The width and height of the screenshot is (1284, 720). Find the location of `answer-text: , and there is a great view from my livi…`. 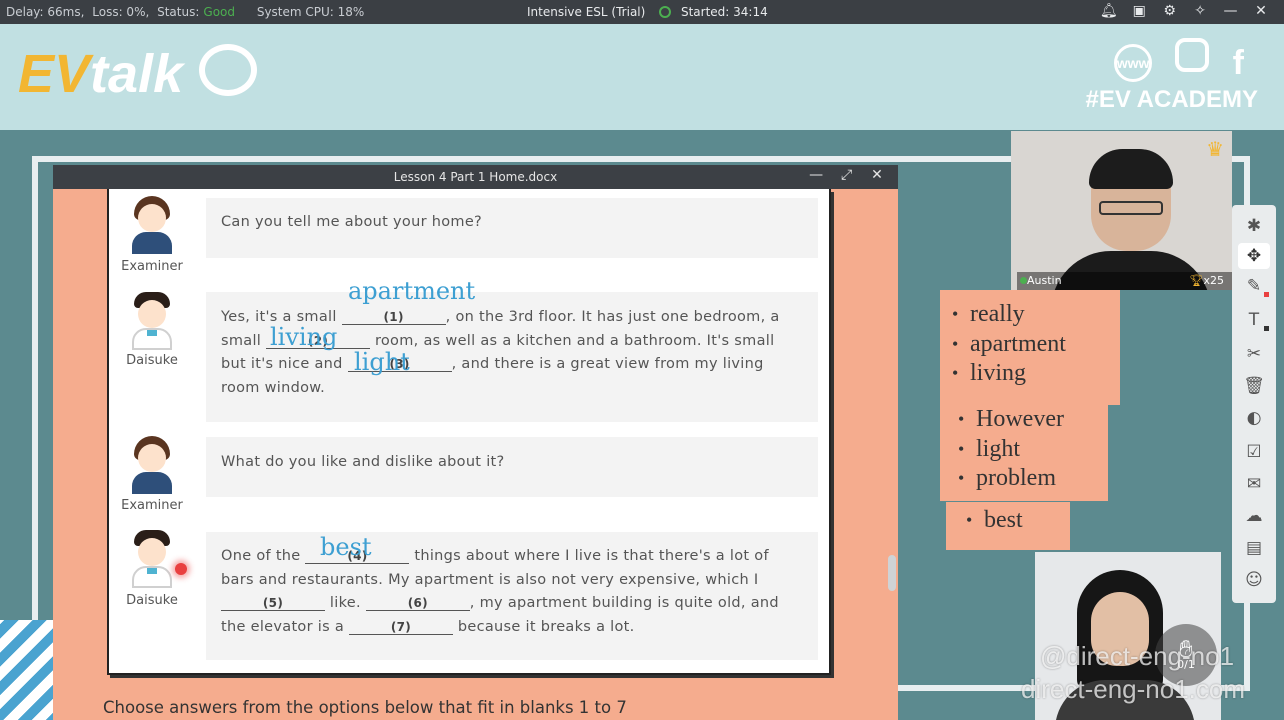

answer-text: , and there is a great view from my livi… is located at coordinates (607, 364).